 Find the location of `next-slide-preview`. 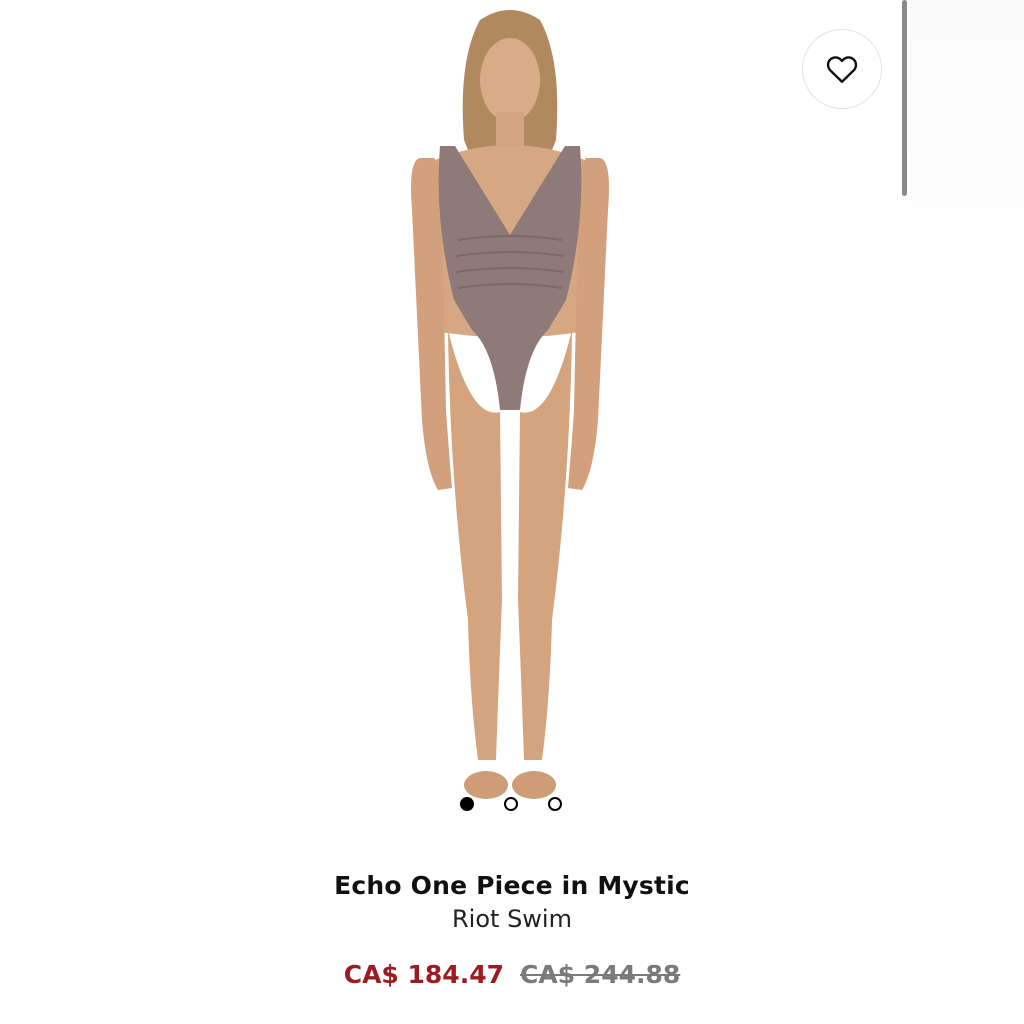

next-slide-preview is located at coordinates (967, 150).